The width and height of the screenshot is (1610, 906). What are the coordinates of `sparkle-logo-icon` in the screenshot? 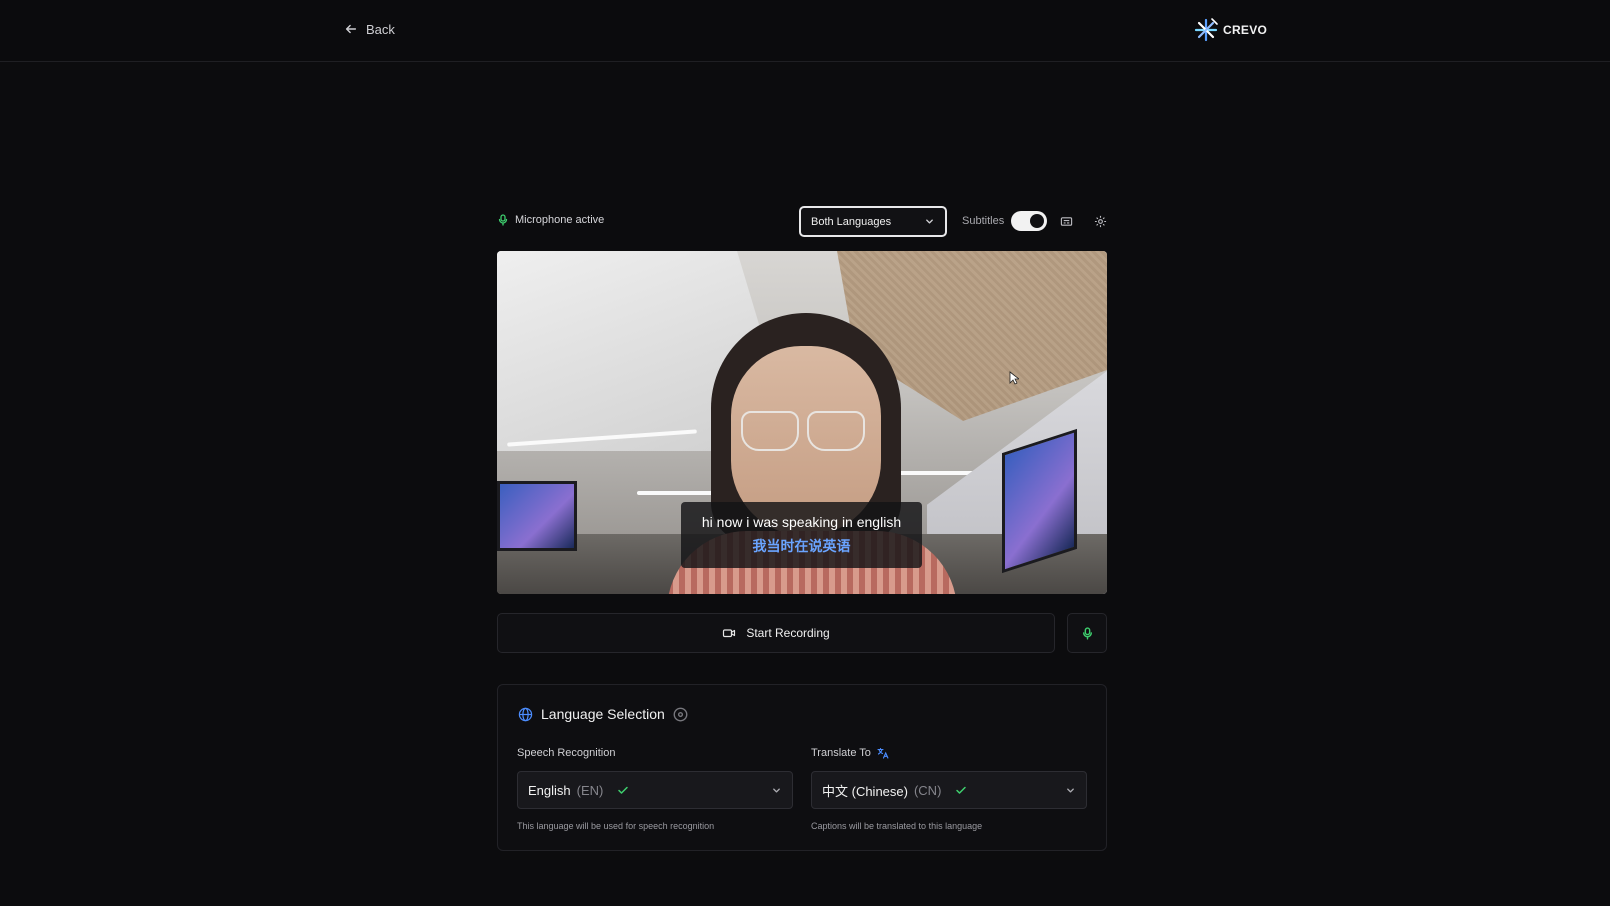 It's located at (1206, 30).